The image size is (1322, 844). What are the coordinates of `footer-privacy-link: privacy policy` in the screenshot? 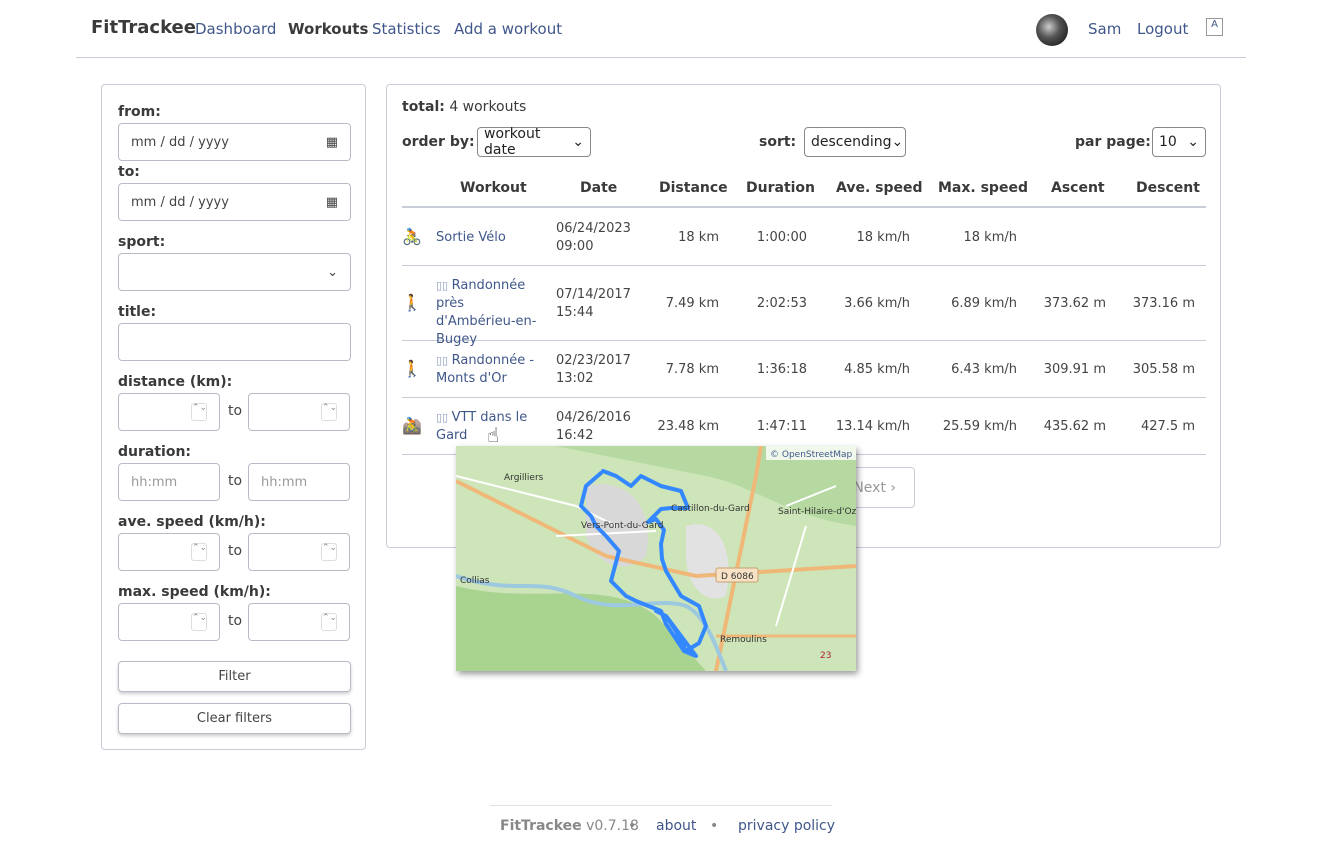 It's located at (786, 826).